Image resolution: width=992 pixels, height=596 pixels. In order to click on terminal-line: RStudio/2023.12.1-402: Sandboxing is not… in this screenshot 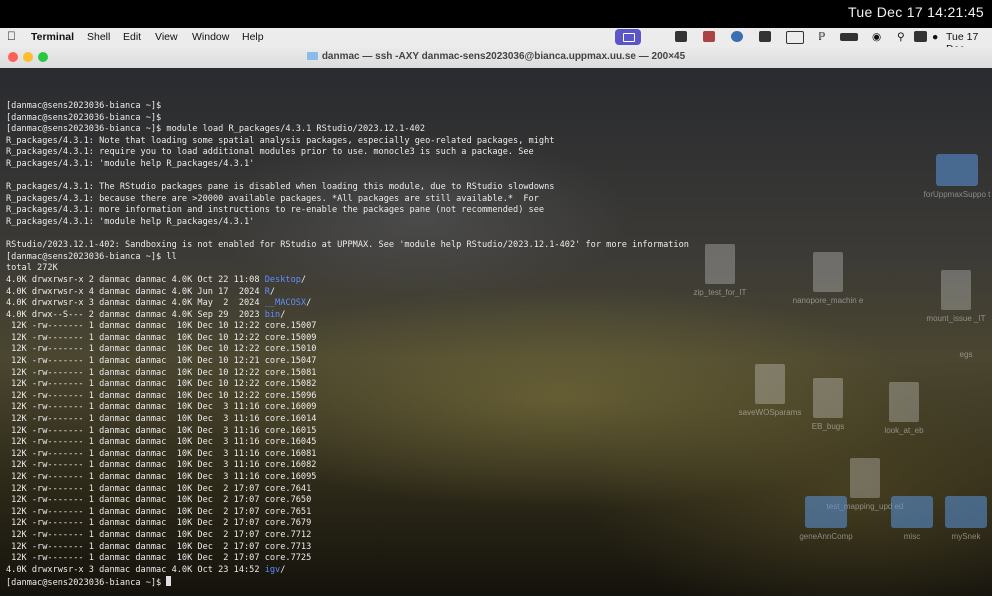, I will do `click(496, 246)`.